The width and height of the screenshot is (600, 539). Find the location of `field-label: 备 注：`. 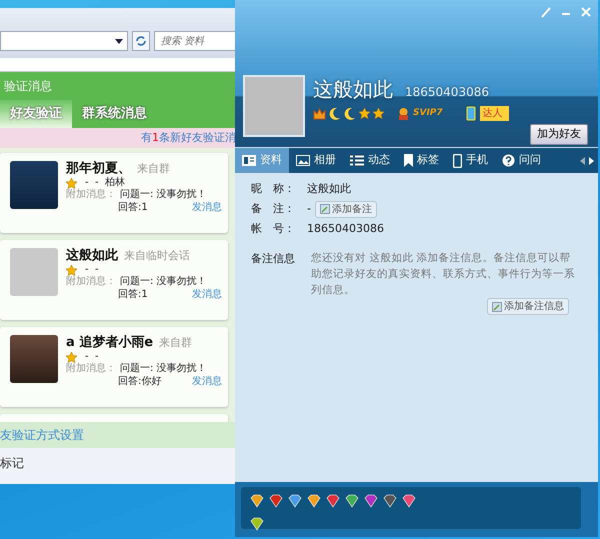

field-label: 备 注： is located at coordinates (273, 208).